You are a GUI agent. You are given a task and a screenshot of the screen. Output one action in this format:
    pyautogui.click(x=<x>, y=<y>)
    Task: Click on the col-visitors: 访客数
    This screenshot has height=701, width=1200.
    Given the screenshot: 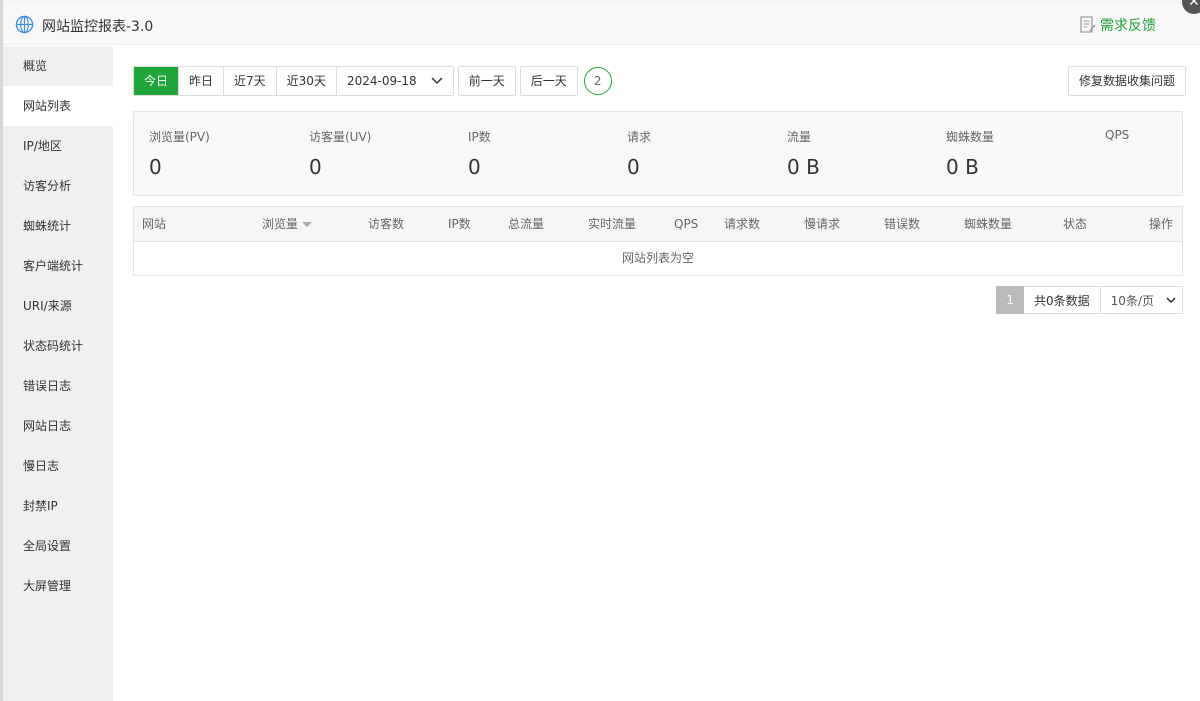 What is the action you would take?
    pyautogui.click(x=386, y=224)
    